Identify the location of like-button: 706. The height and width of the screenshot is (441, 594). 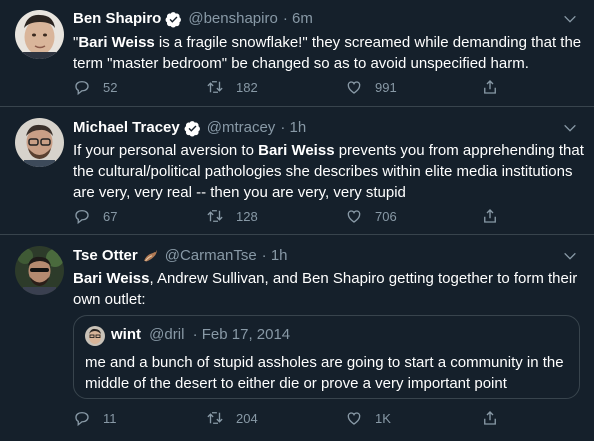
(371, 216).